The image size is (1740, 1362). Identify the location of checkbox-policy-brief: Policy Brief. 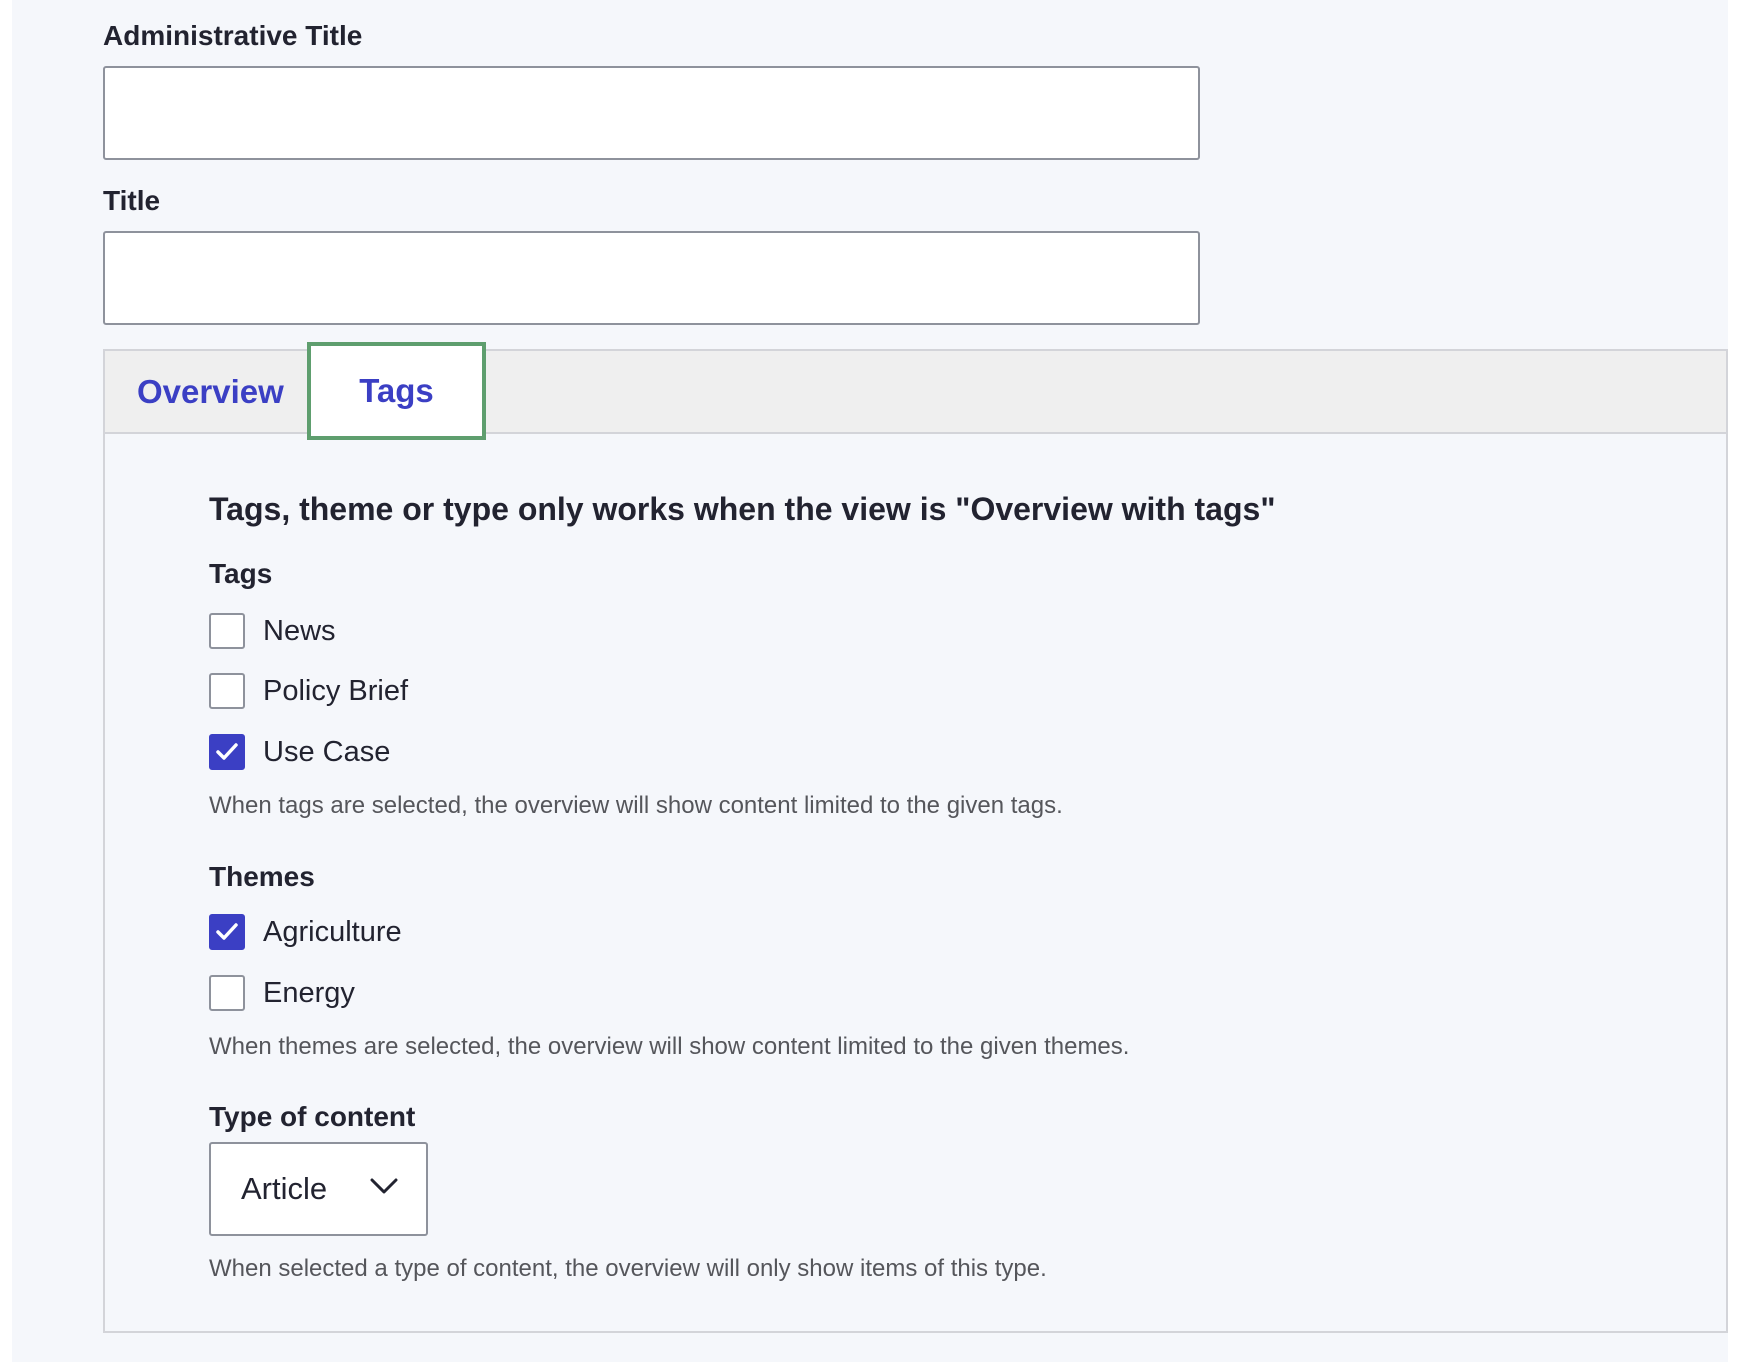
(308, 691).